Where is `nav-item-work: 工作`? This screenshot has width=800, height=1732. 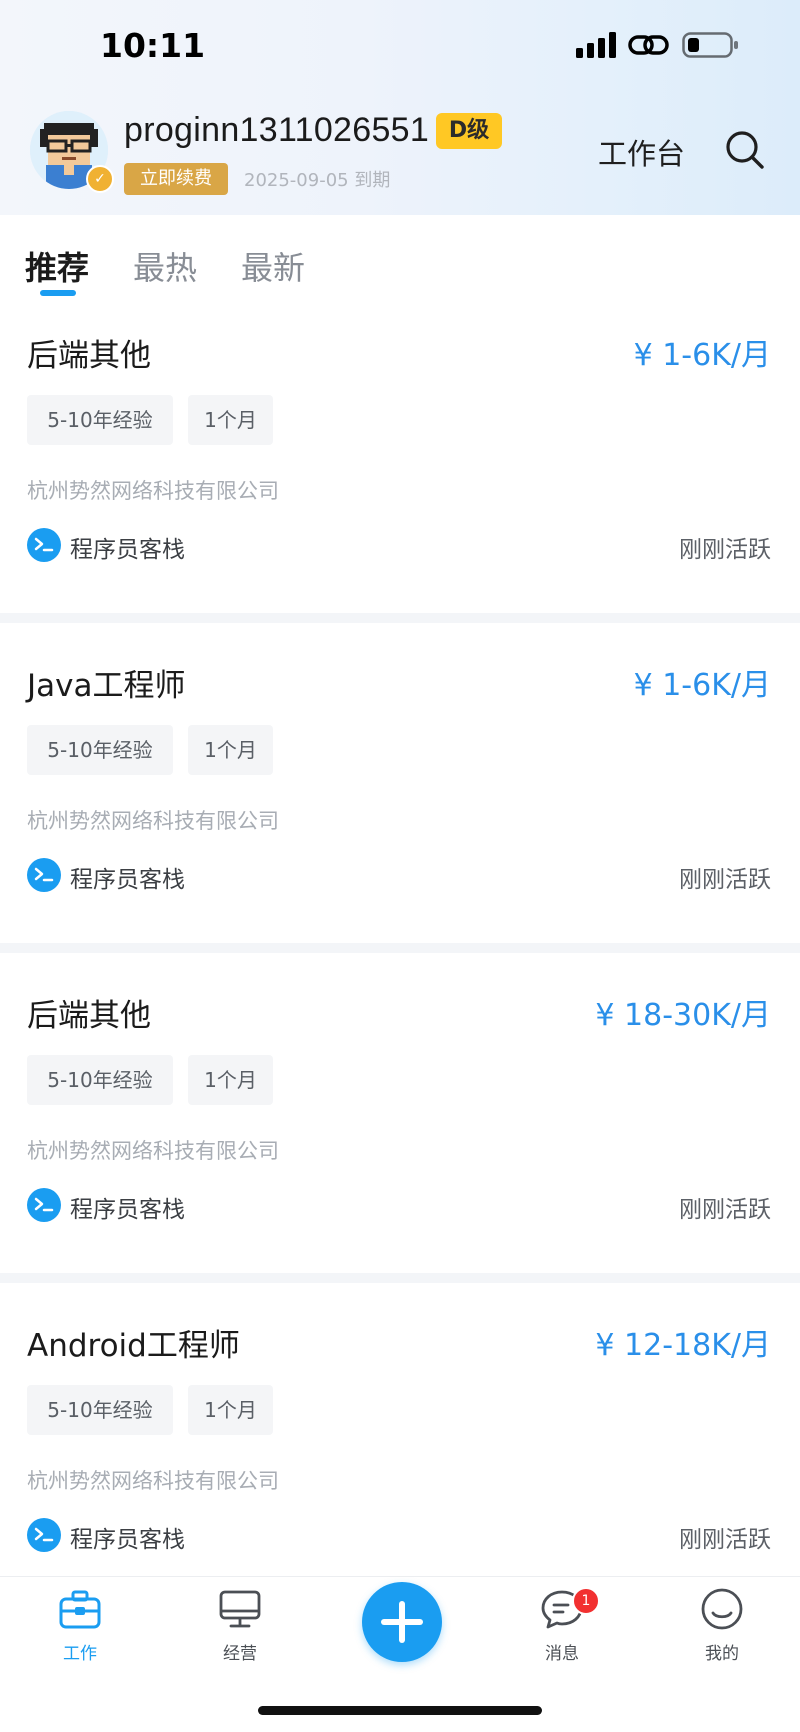
nav-item-work: 工作 is located at coordinates (80, 1625).